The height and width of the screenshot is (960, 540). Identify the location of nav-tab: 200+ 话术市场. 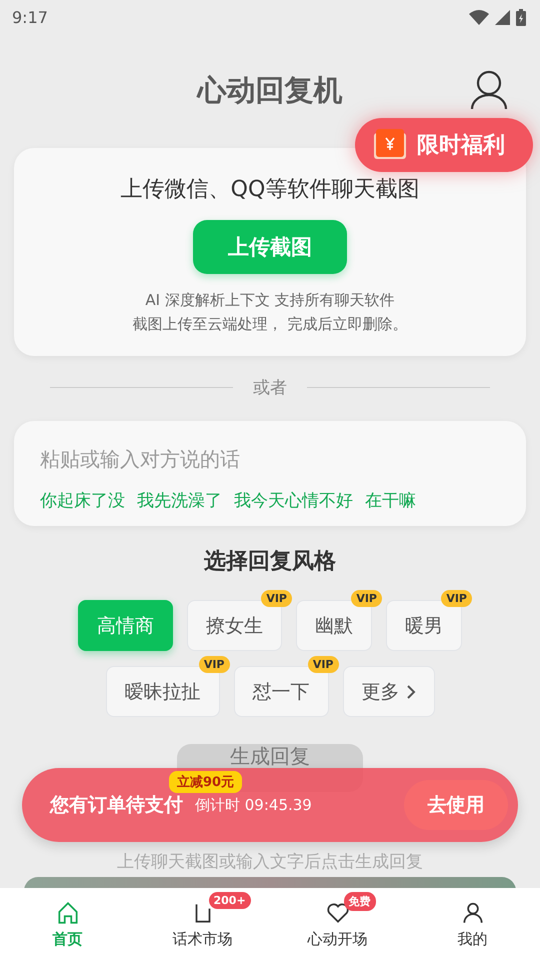
(202, 924).